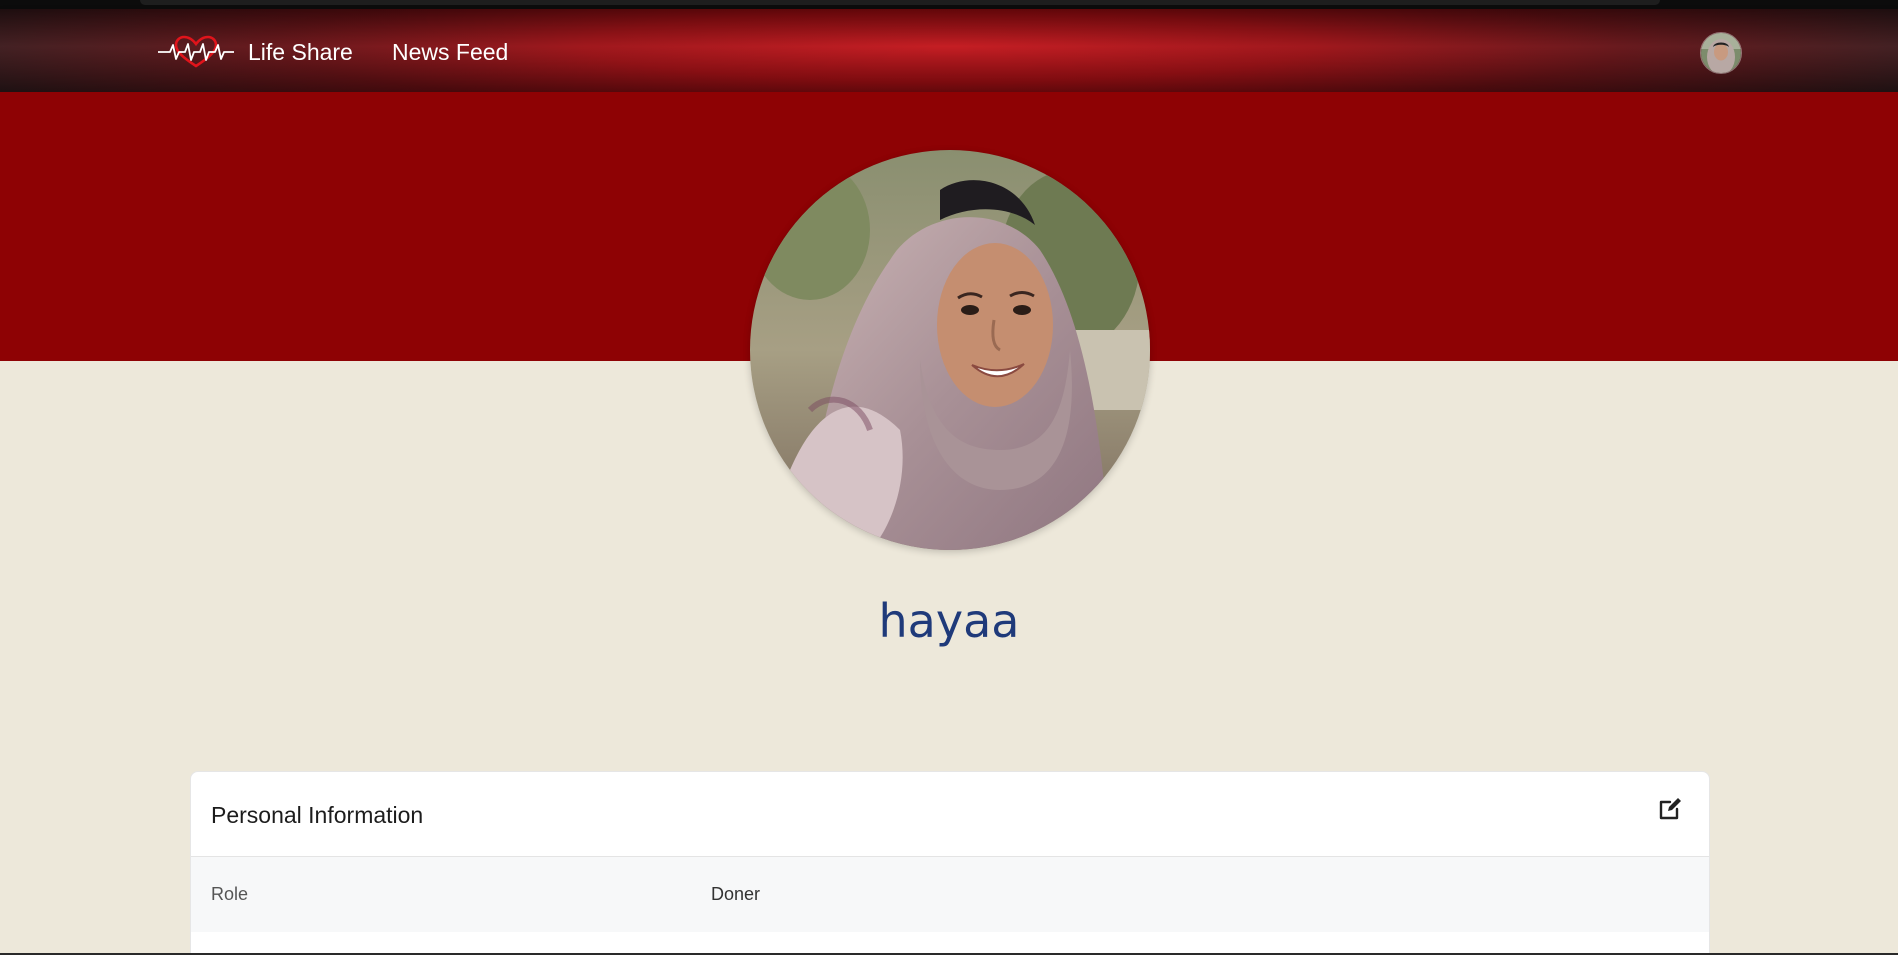 This screenshot has height=955, width=1898. What do you see at coordinates (450, 52) in the screenshot?
I see `news-feed-link: News Feed` at bounding box center [450, 52].